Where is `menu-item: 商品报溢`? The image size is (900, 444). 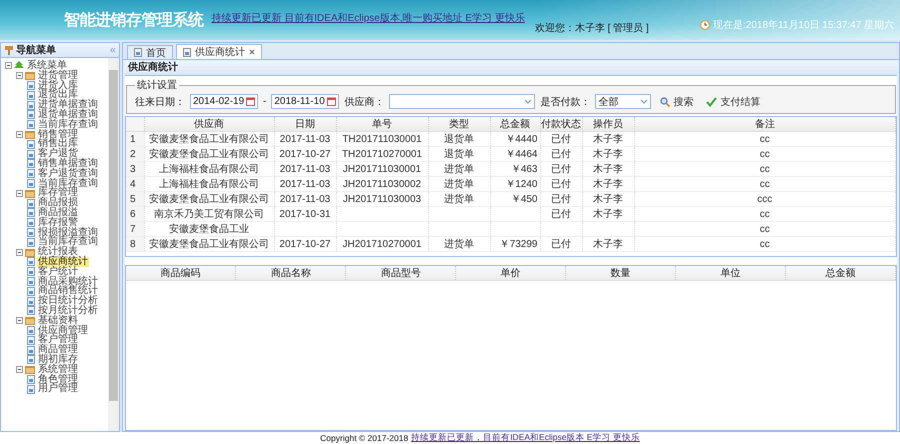
menu-item: 商品报溢 is located at coordinates (58, 213).